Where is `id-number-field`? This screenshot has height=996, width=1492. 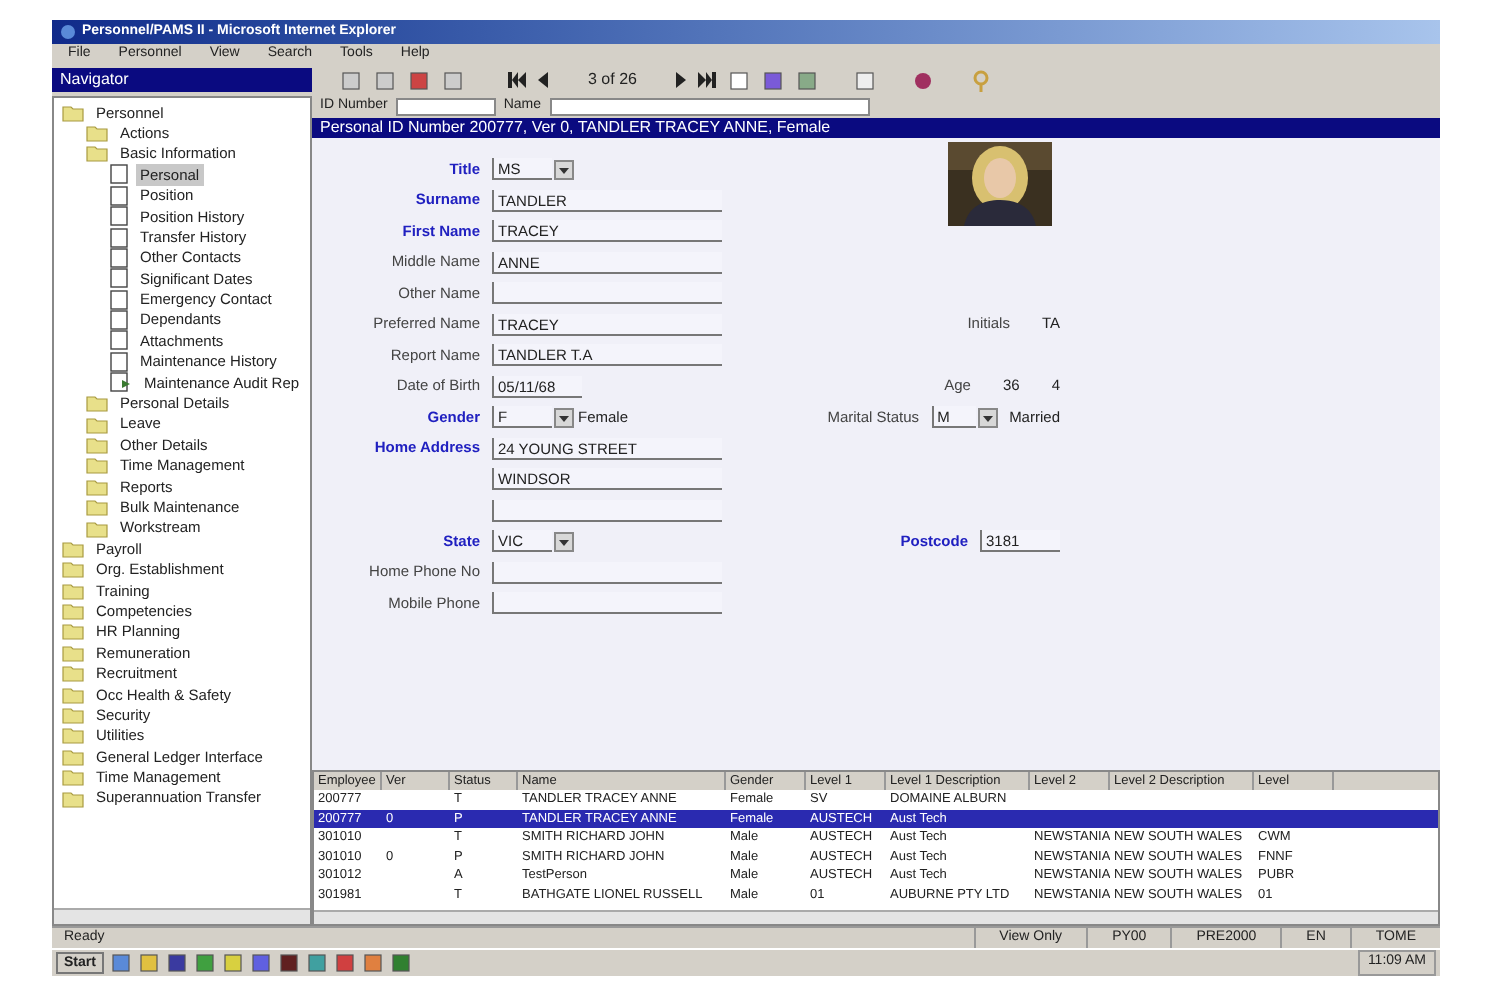 id-number-field is located at coordinates (445, 107).